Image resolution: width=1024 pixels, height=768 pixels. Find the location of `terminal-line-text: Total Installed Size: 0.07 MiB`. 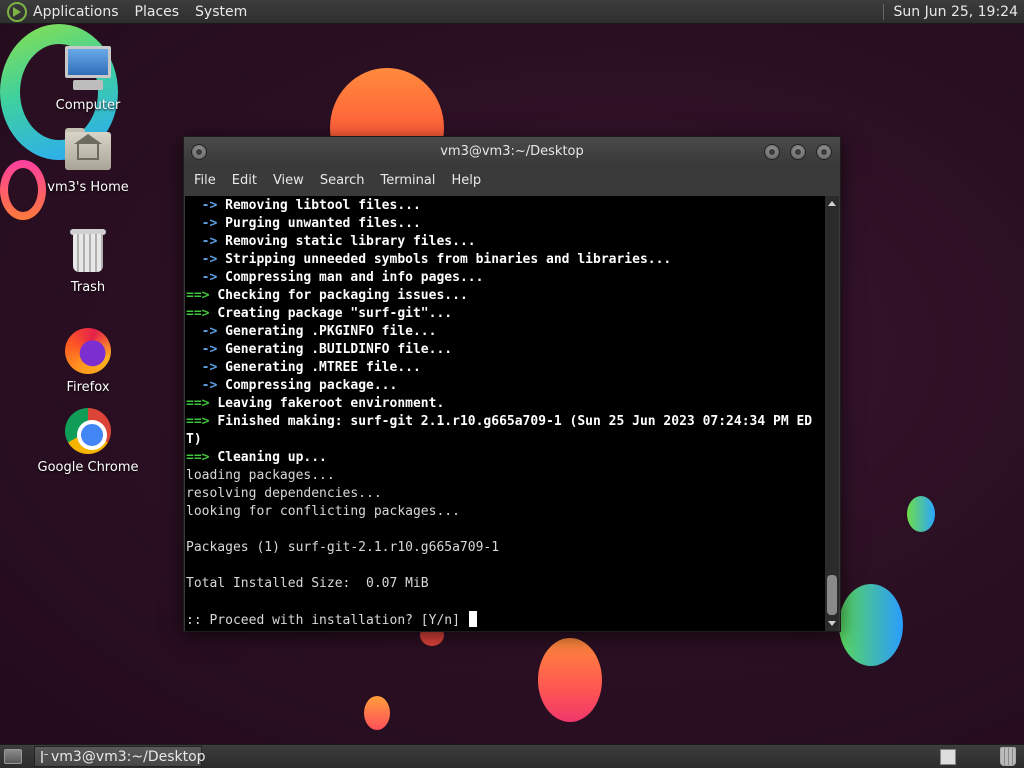

terminal-line-text: Total Installed Size: 0.07 MiB is located at coordinates (307, 583).